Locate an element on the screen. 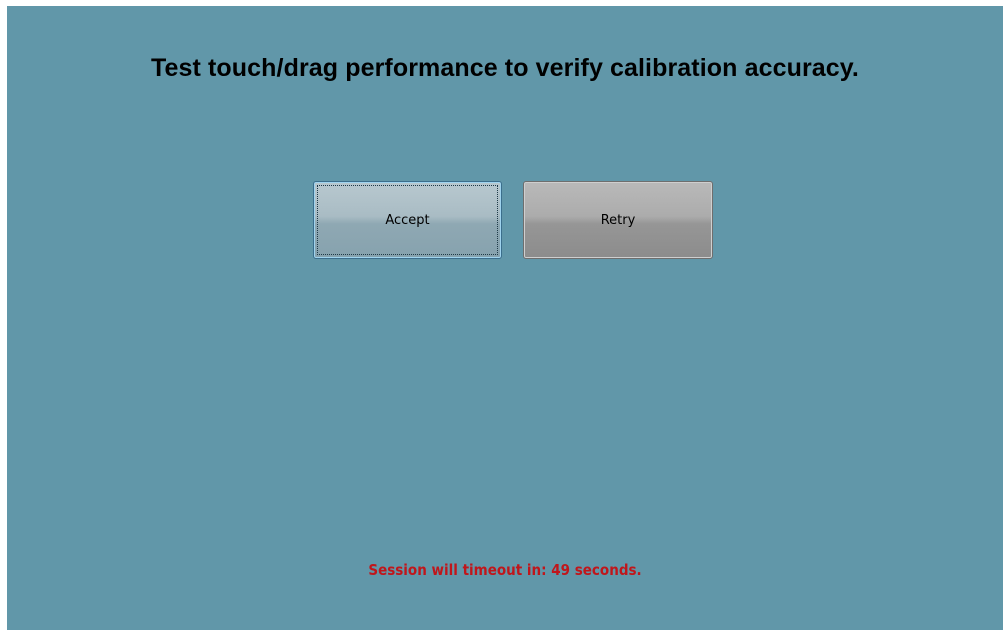 The width and height of the screenshot is (1003, 630). session-timeout-message: Session will timeout in: 49 seconds. is located at coordinates (505, 570).